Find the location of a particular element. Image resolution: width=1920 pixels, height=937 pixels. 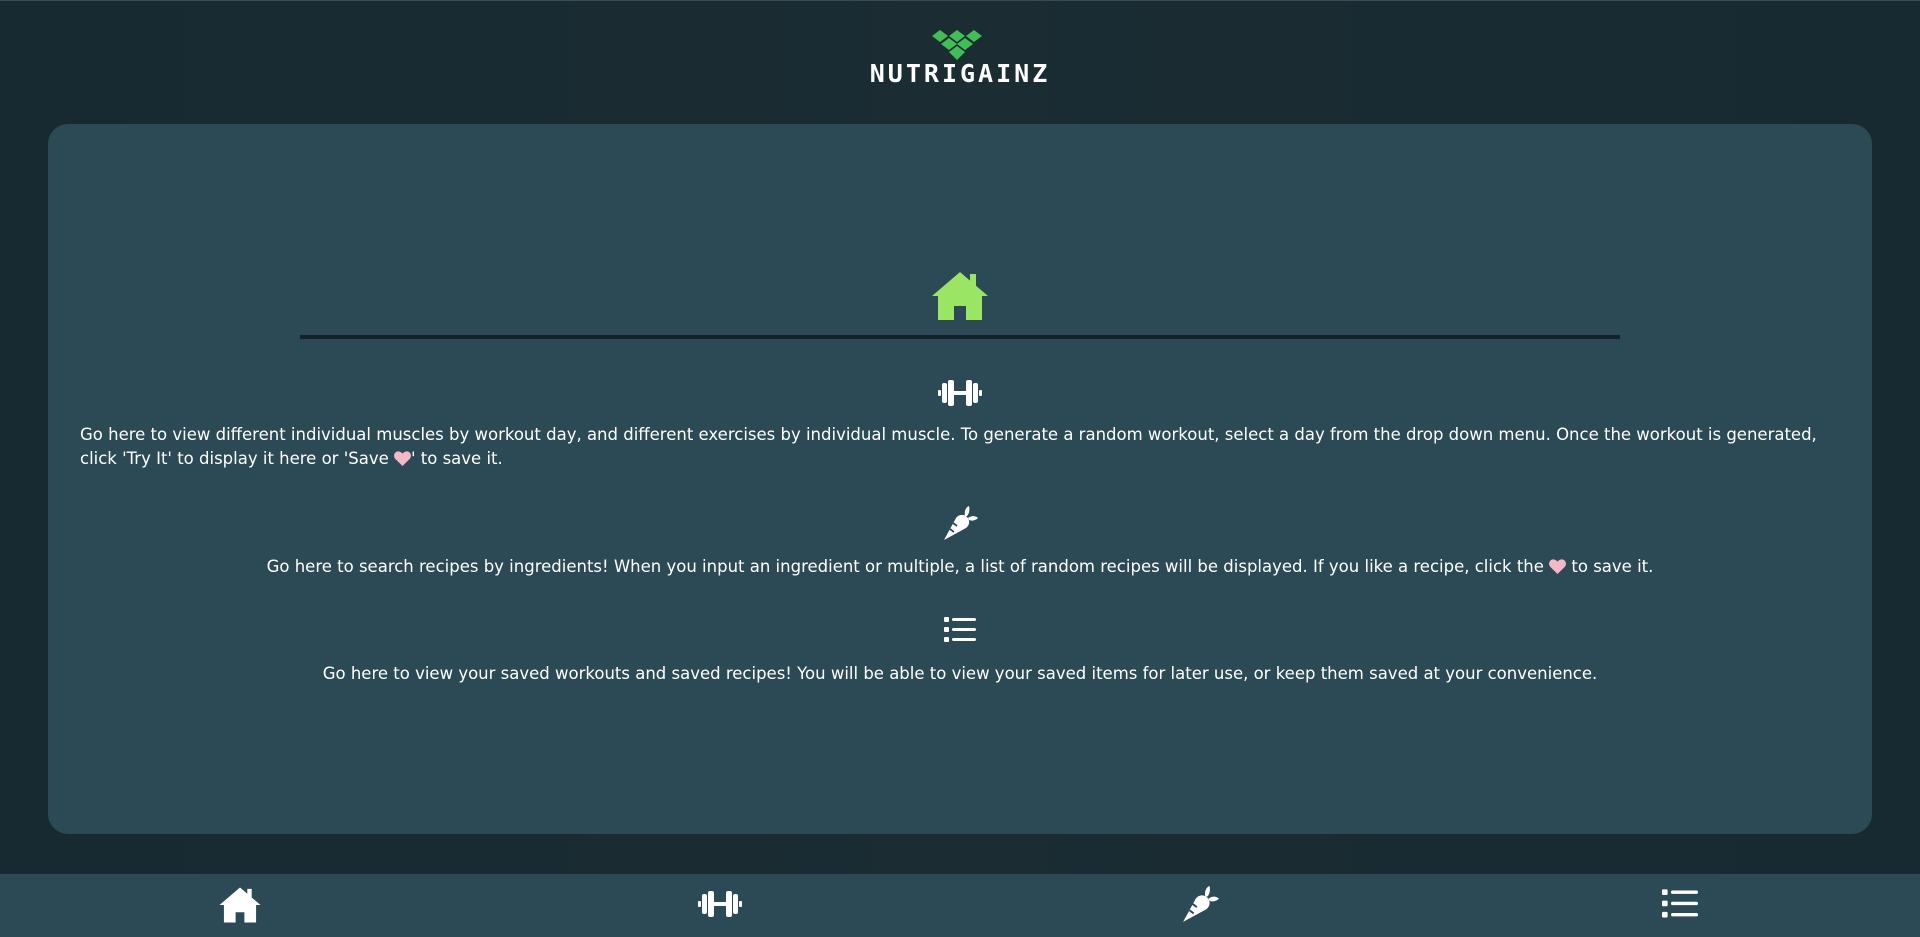

nav-recipes is located at coordinates (1200, 905).